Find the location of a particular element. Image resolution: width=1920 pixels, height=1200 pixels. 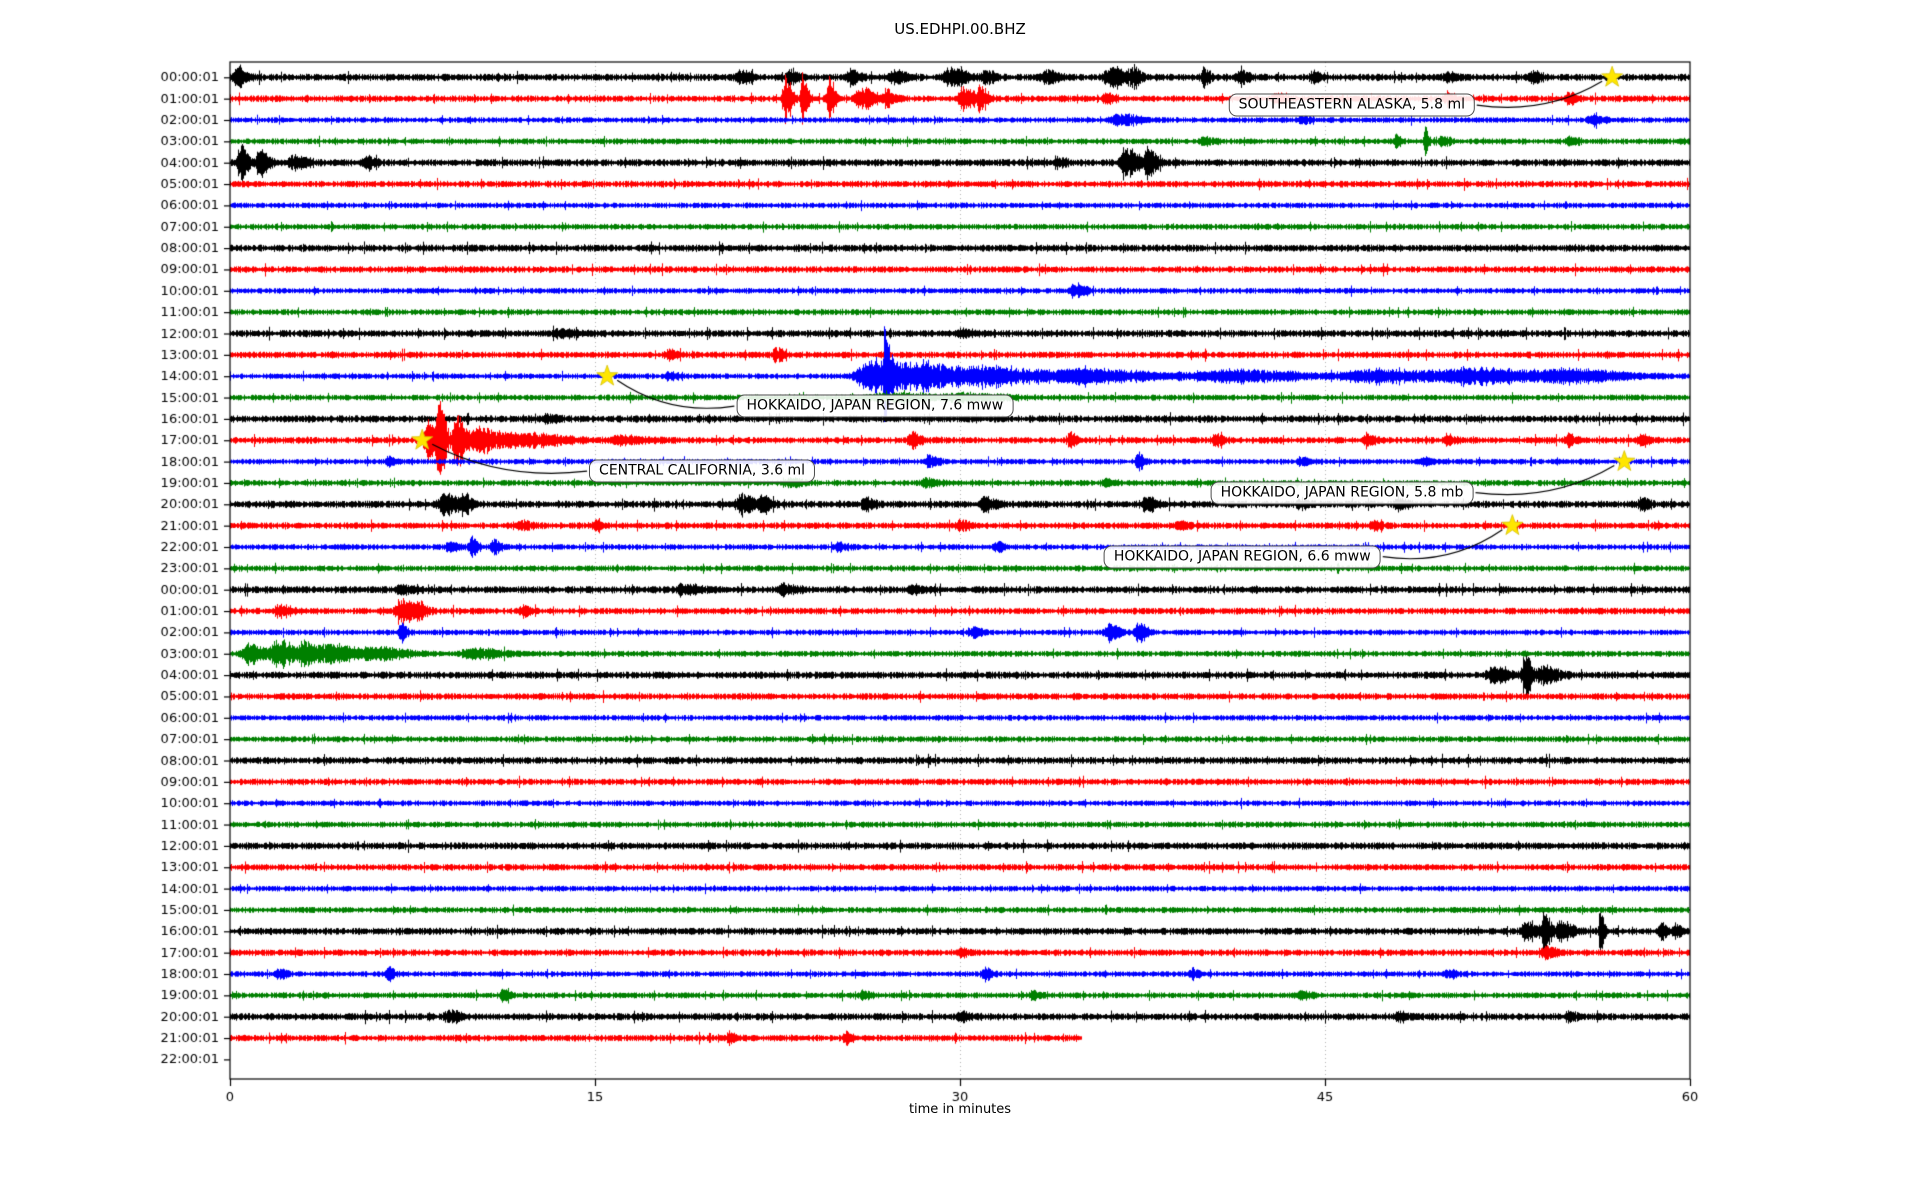

annotation-hokkaido-7-6-mww: HOKKAIDO, JAPAN REGION, 7.6 mww is located at coordinates (875, 406).